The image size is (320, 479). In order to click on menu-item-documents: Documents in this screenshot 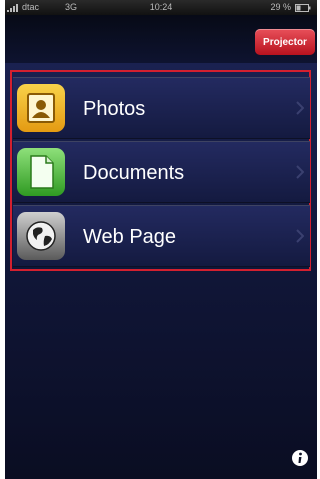, I will do `click(161, 172)`.